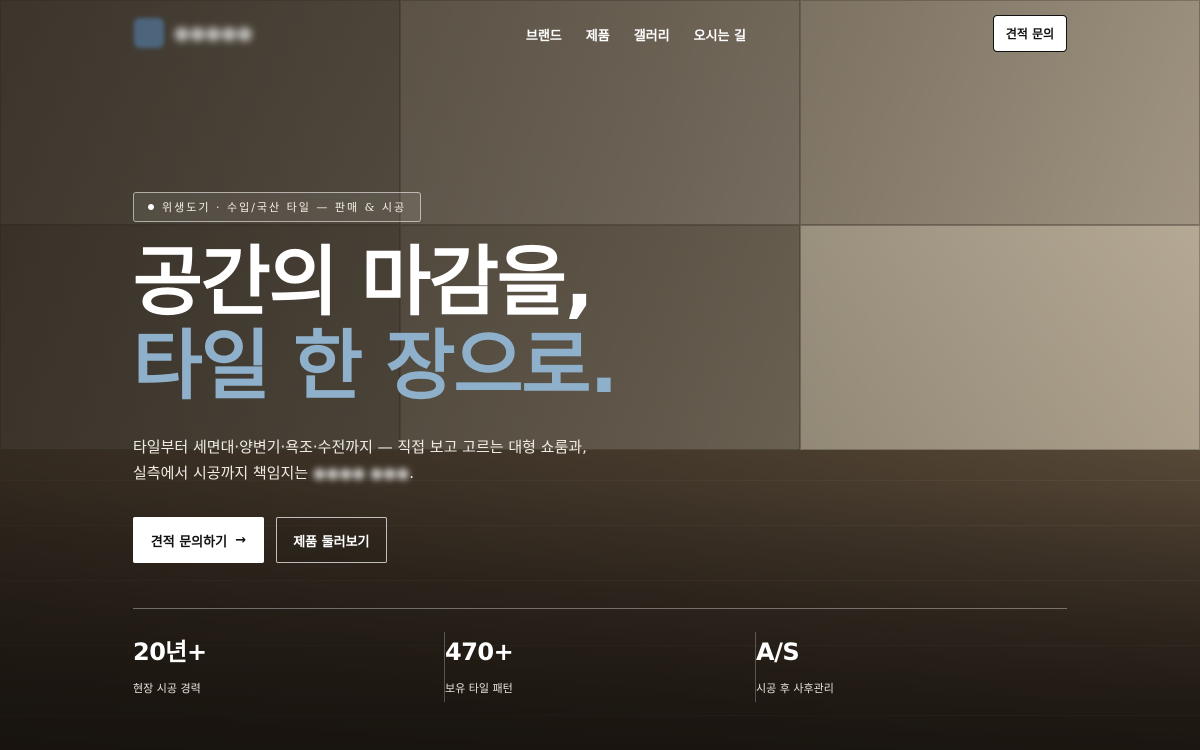 This screenshot has width=1200, height=750. I want to click on stat-patterns: 470+ 보유 타일 패턴, so click(599, 667).